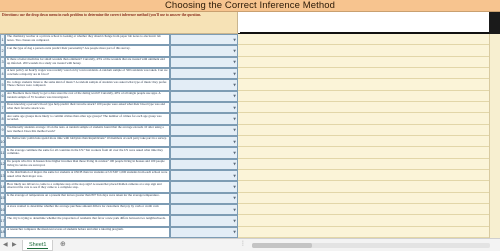 This screenshot has height=251, width=500. What do you see at coordinates (371, 245) in the screenshot?
I see `horizontal-scrollbar` at bounding box center [371, 245].